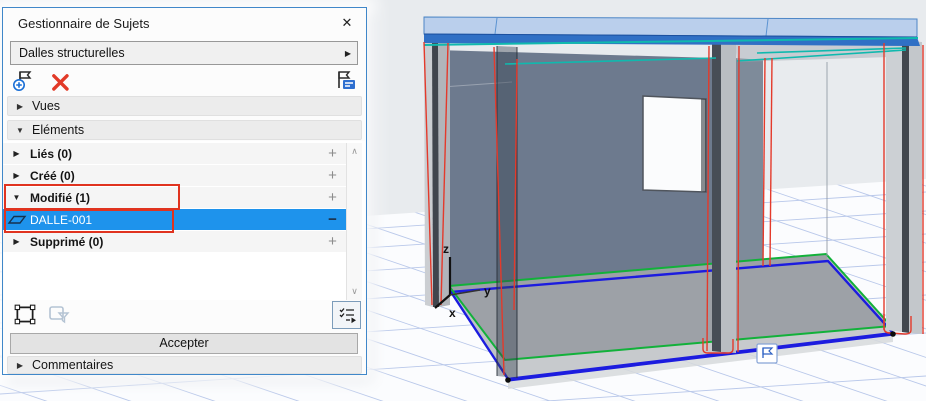 This screenshot has width=926, height=401. What do you see at coordinates (174, 175) in the screenshot?
I see `element-row-cree: ▶ Créé (0) +` at bounding box center [174, 175].